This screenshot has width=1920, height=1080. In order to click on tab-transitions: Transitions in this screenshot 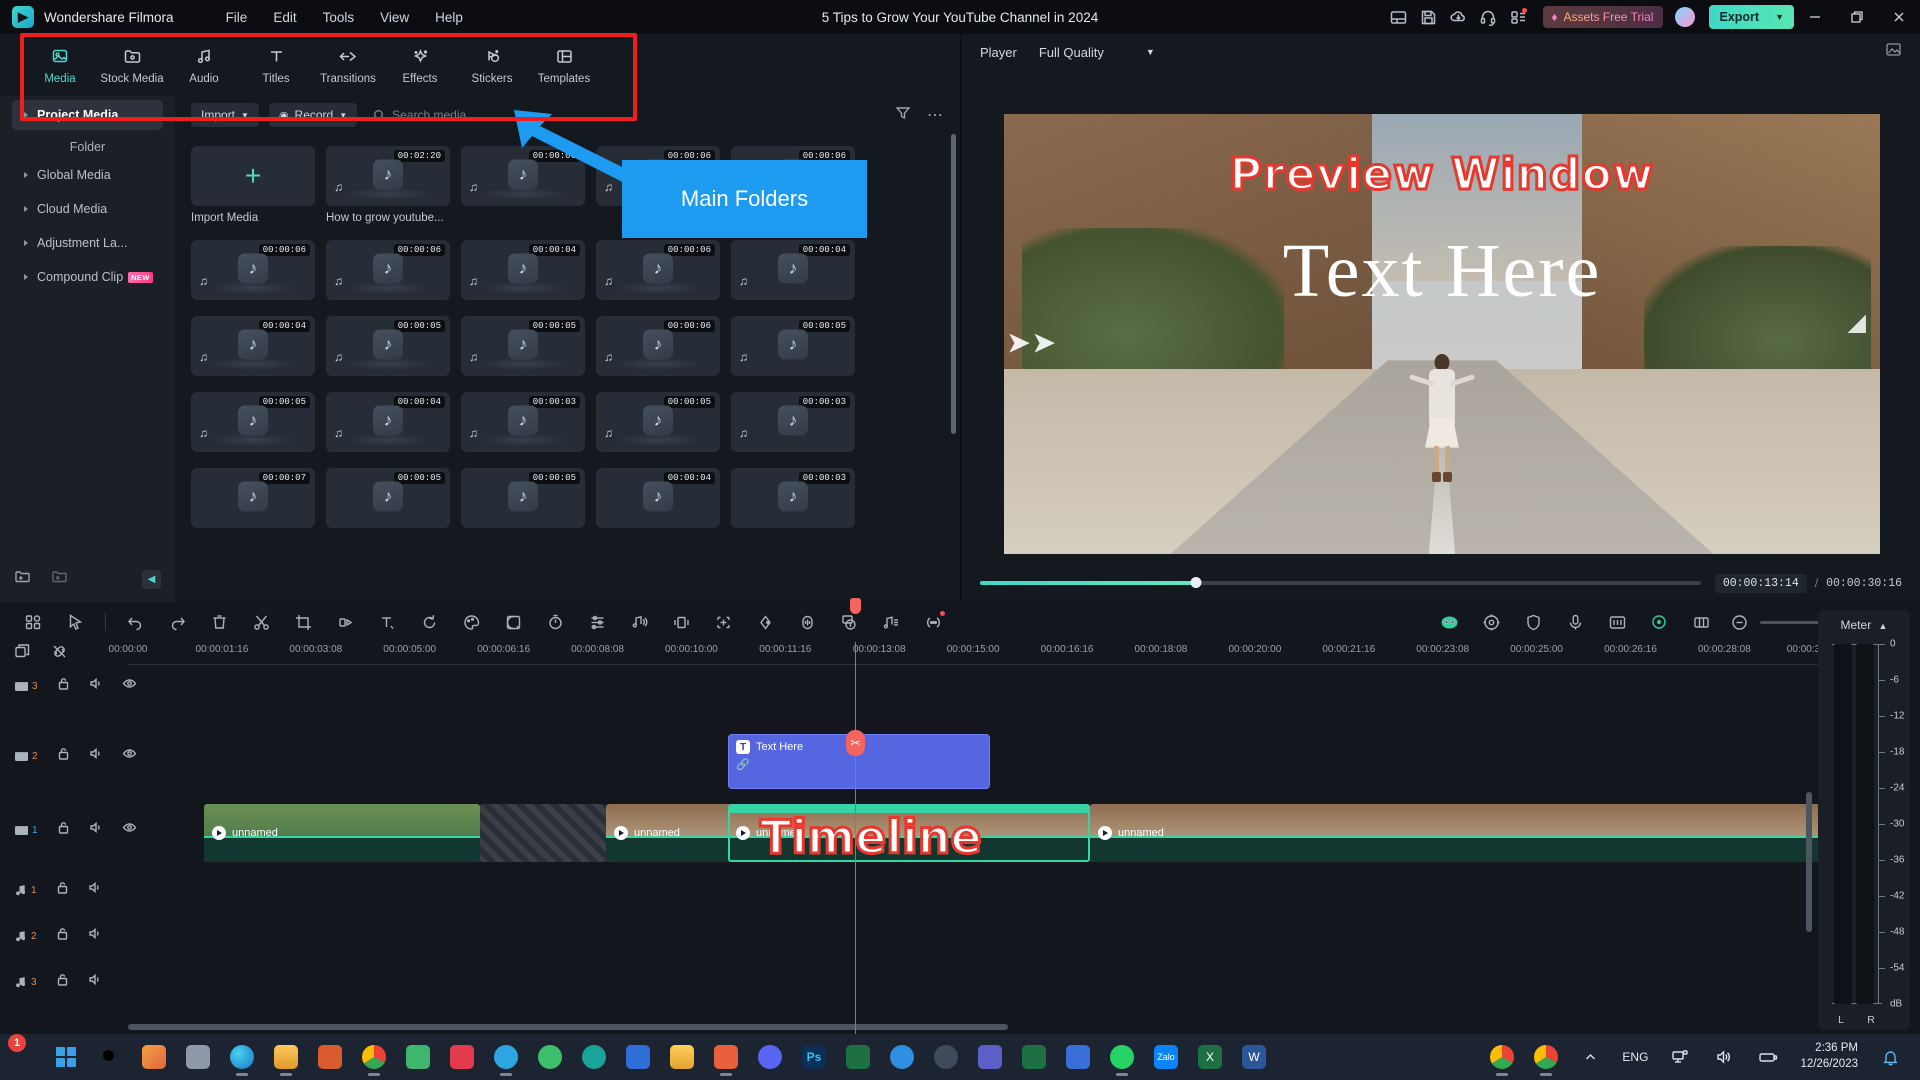, I will do `click(348, 65)`.